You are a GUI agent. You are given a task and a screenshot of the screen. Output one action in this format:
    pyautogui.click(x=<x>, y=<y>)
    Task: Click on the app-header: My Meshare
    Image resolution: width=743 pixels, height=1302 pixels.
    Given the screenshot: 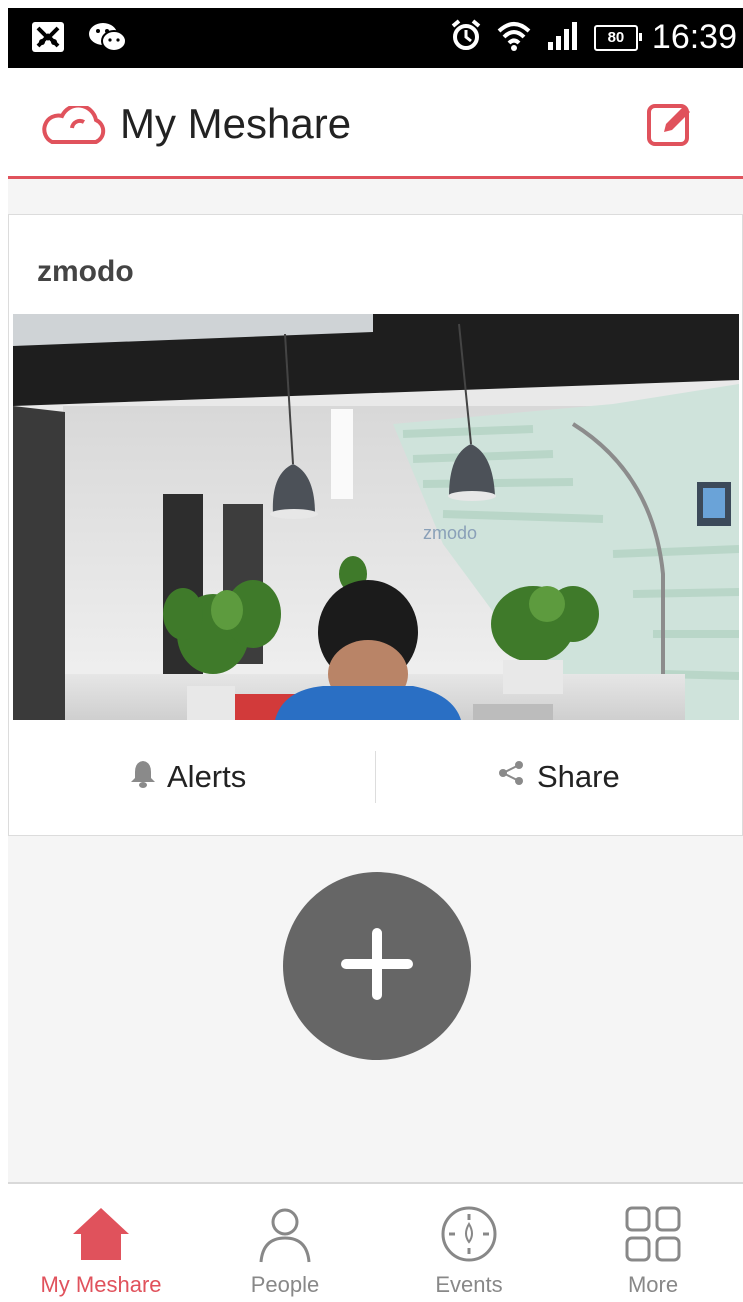 What is the action you would take?
    pyautogui.click(x=375, y=123)
    